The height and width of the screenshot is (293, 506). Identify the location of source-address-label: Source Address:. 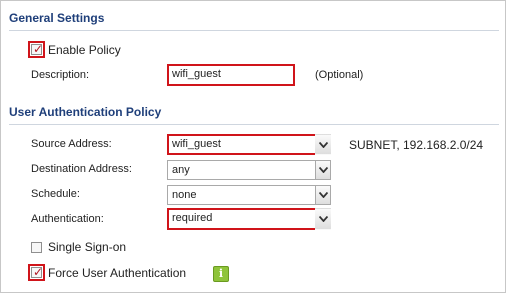
(71, 144).